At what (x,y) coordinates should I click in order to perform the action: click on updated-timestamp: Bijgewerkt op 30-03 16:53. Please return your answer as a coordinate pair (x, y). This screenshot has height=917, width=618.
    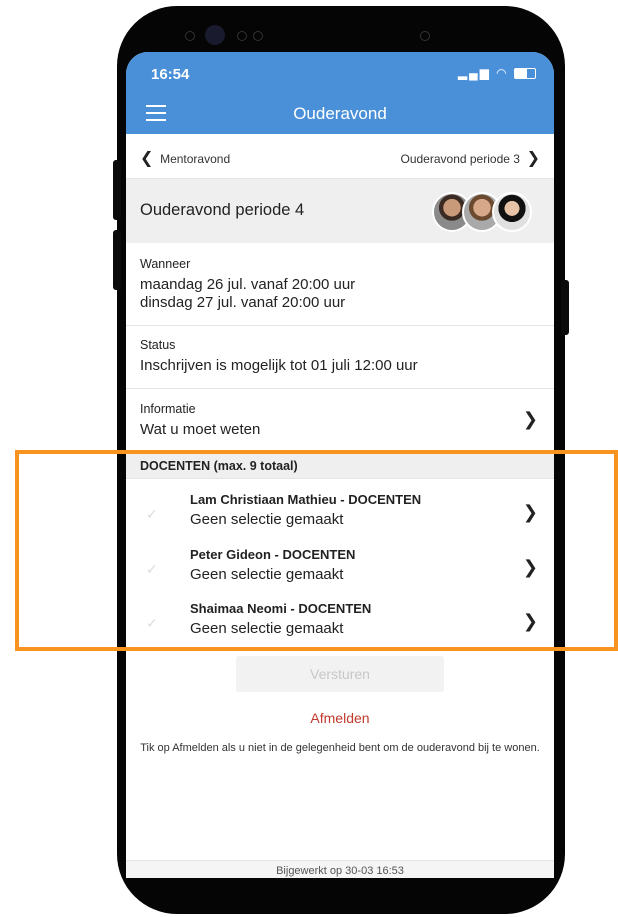
    Looking at the image, I should click on (340, 871).